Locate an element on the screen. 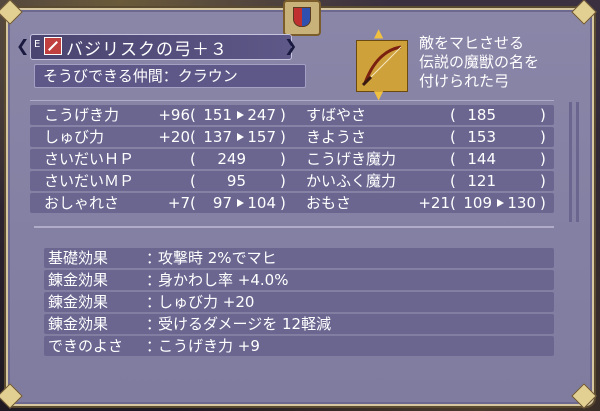 The width and height of the screenshot is (600, 411). effect-row: 錬金効果 ： 受けるダメージを 12軽減 is located at coordinates (299, 324).